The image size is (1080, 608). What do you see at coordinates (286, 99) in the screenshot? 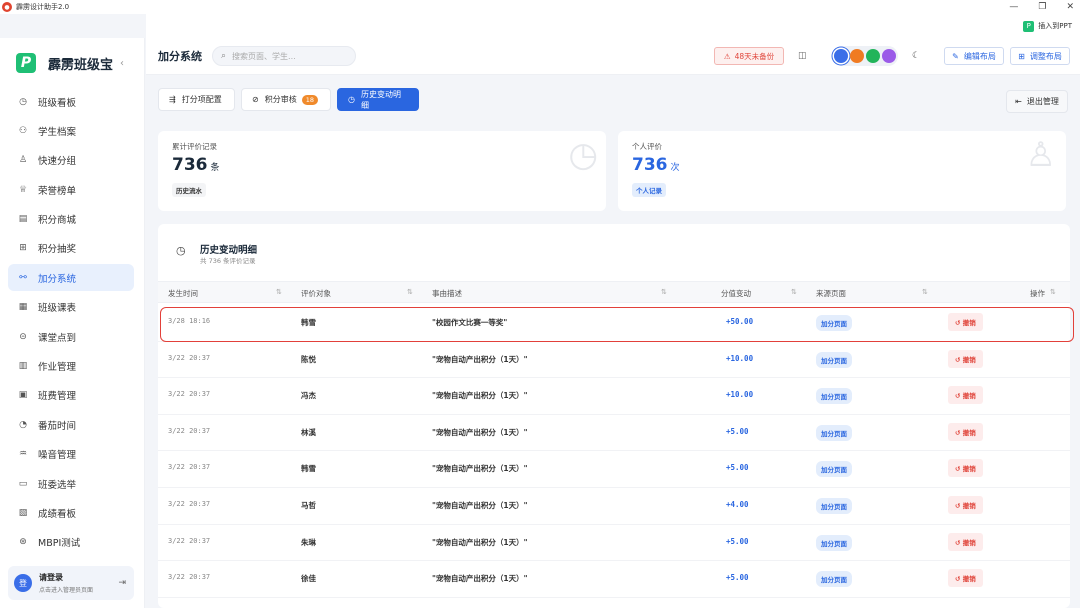
I see `tab-score-review: ⊘ 积分审核 18` at bounding box center [286, 99].